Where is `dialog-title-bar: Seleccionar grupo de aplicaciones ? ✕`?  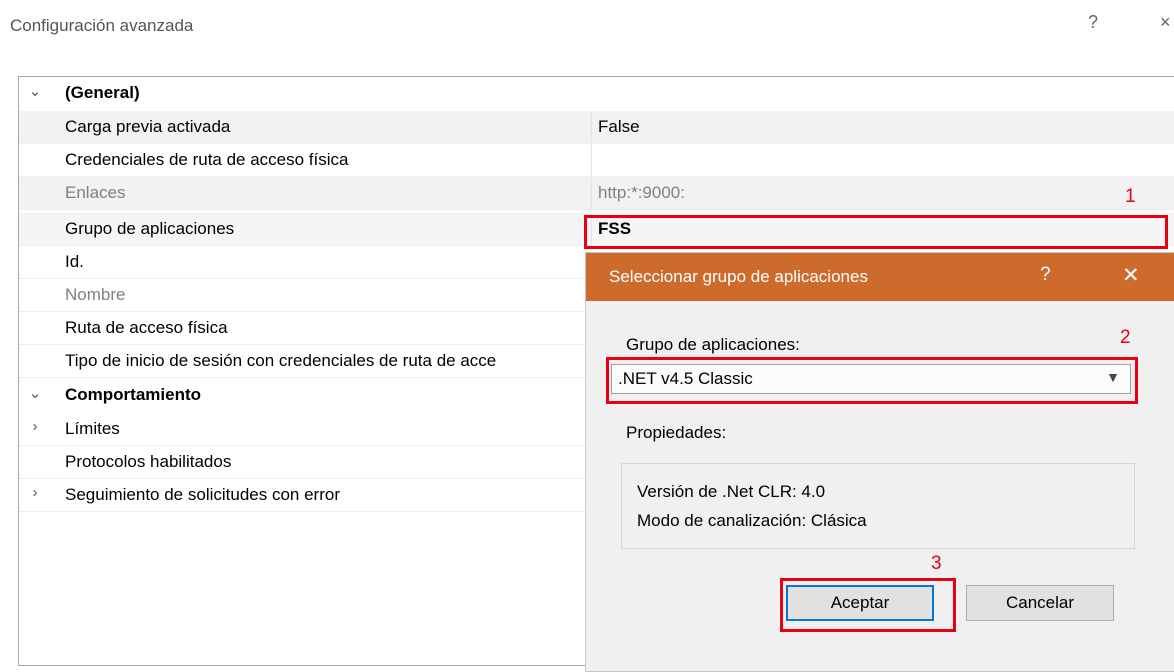
dialog-title-bar: Seleccionar grupo de aplicaciones ? ✕ is located at coordinates (880, 277).